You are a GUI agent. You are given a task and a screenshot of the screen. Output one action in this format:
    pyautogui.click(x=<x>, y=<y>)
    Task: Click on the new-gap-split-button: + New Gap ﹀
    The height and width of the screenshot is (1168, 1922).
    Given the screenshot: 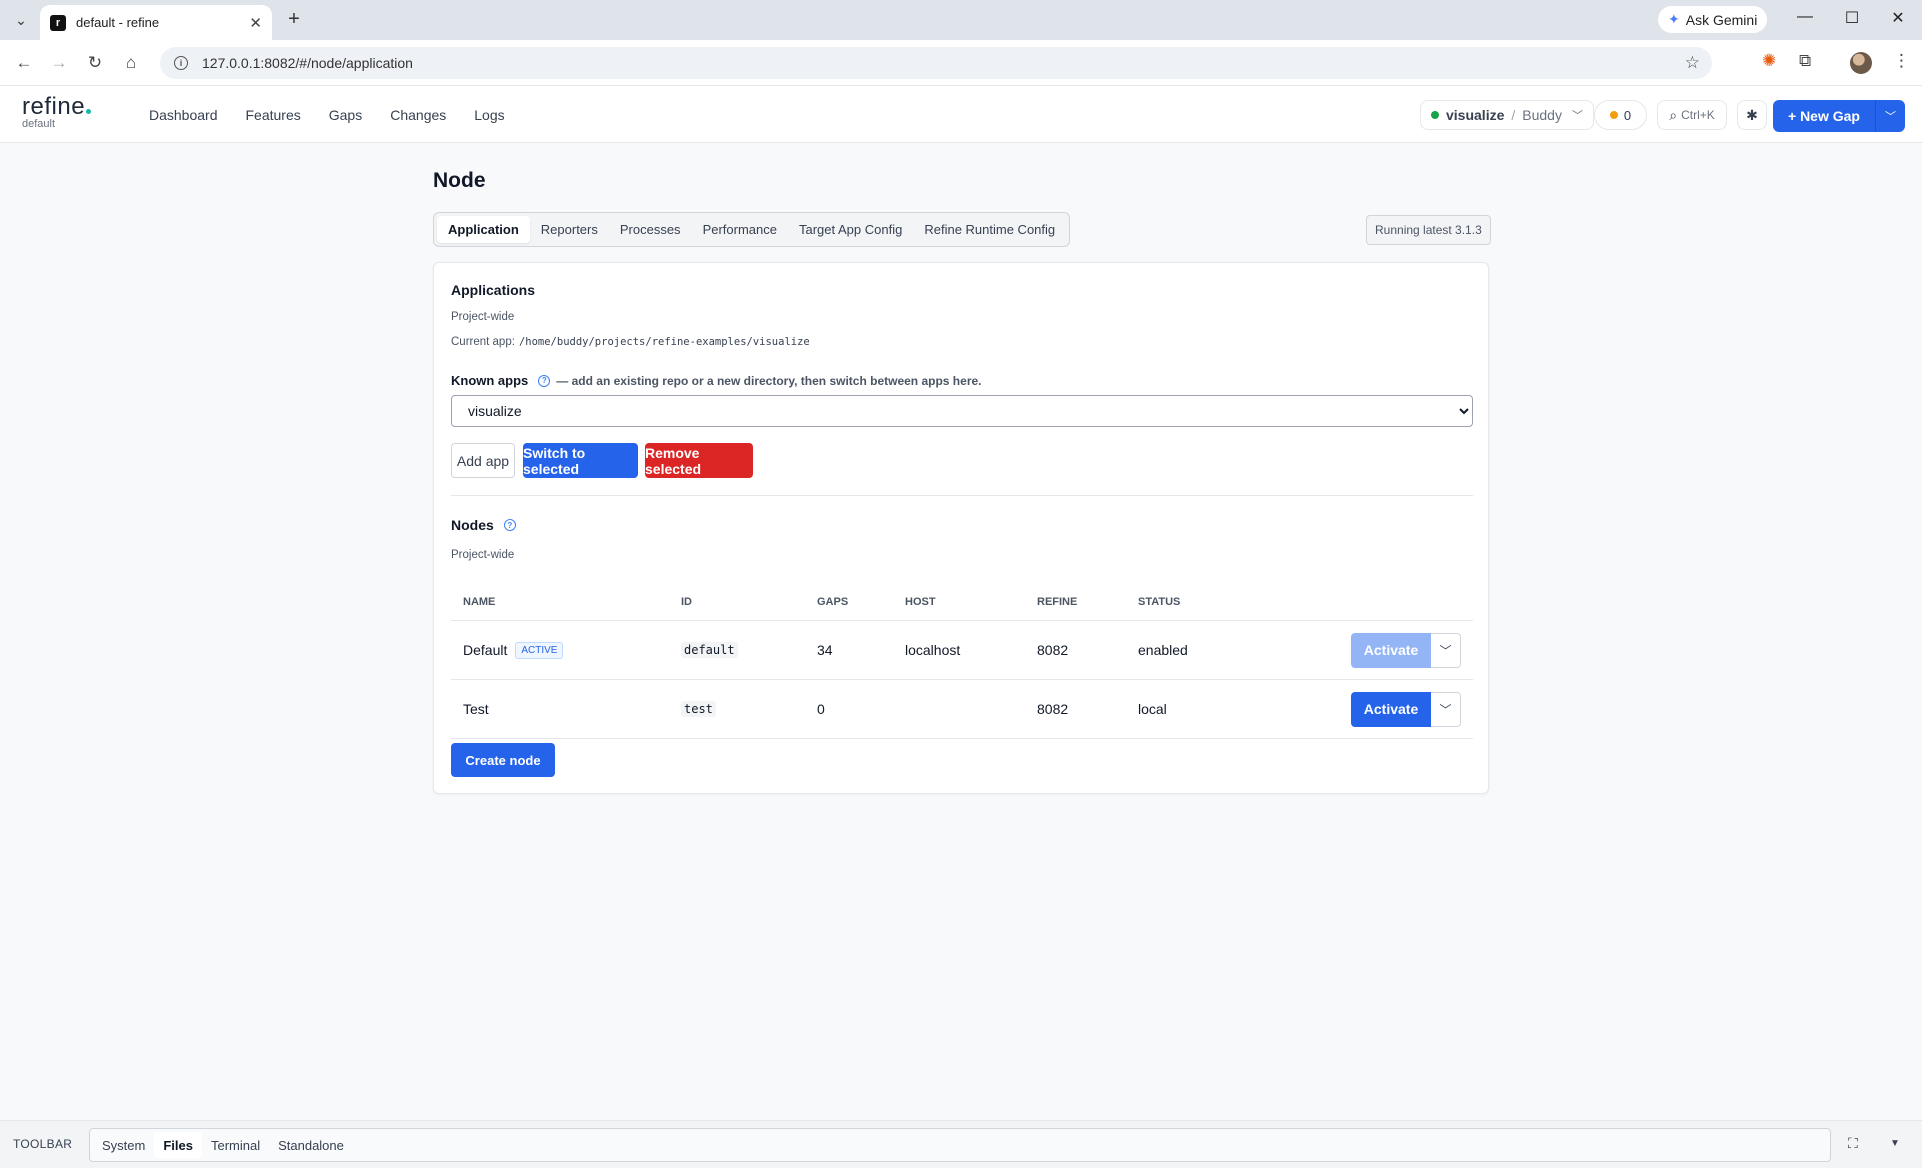 What is the action you would take?
    pyautogui.click(x=1839, y=116)
    